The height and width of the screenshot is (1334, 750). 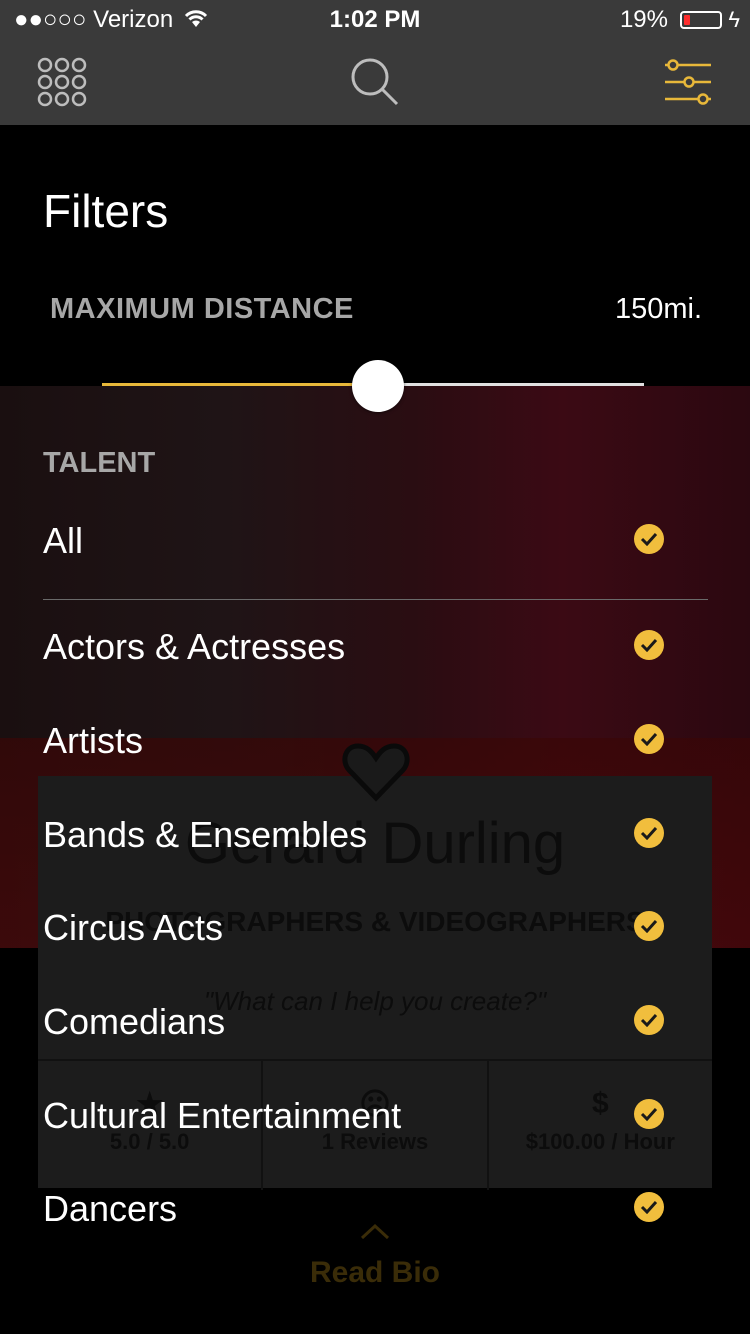 I want to click on talent-option-cultural: Cultural Entertainment, so click(x=375, y=1125).